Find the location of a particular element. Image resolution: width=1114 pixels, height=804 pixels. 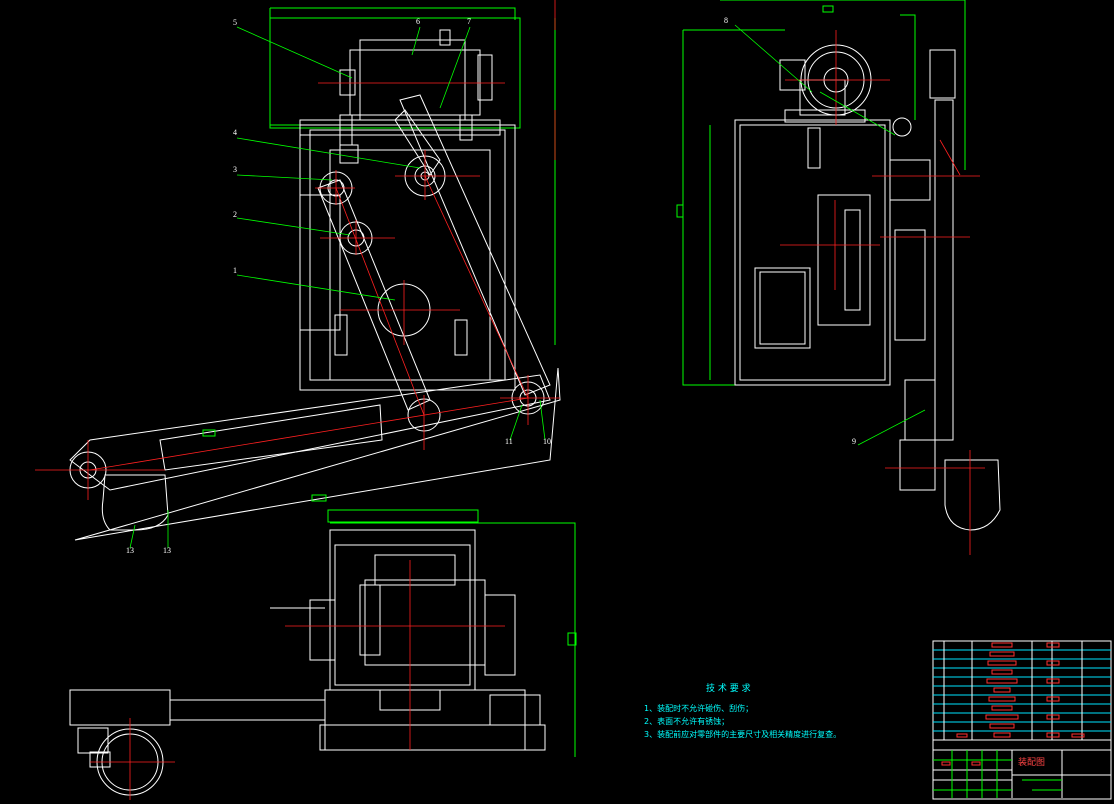

part-label-10: 10 is located at coordinates (547, 441).